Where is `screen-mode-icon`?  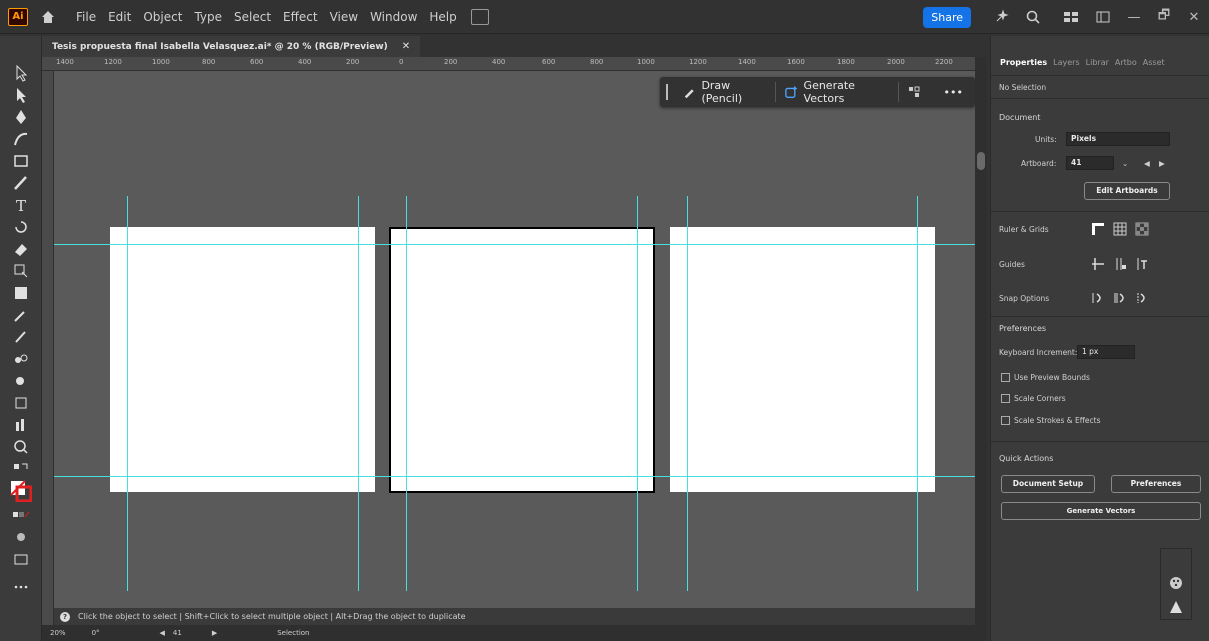
screen-mode-icon is located at coordinates (21, 559).